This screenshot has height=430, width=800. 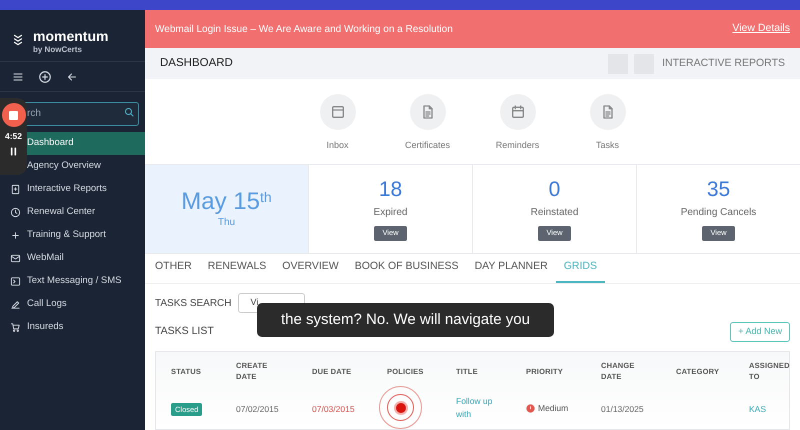 I want to click on table-cell: Medium, so click(x=553, y=408).